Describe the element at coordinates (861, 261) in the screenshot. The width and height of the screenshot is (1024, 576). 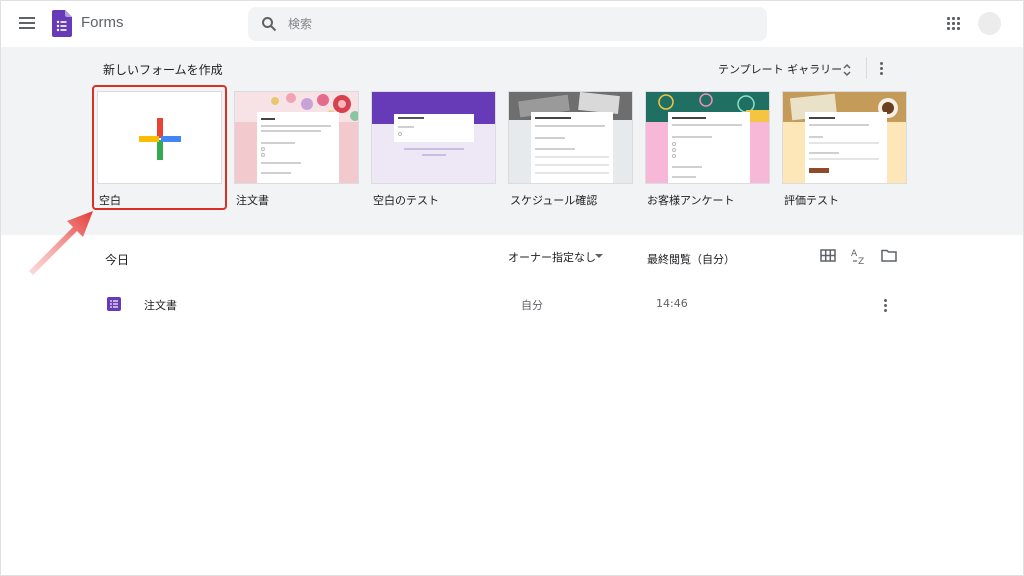
I see `svg-text: Z` at that location.